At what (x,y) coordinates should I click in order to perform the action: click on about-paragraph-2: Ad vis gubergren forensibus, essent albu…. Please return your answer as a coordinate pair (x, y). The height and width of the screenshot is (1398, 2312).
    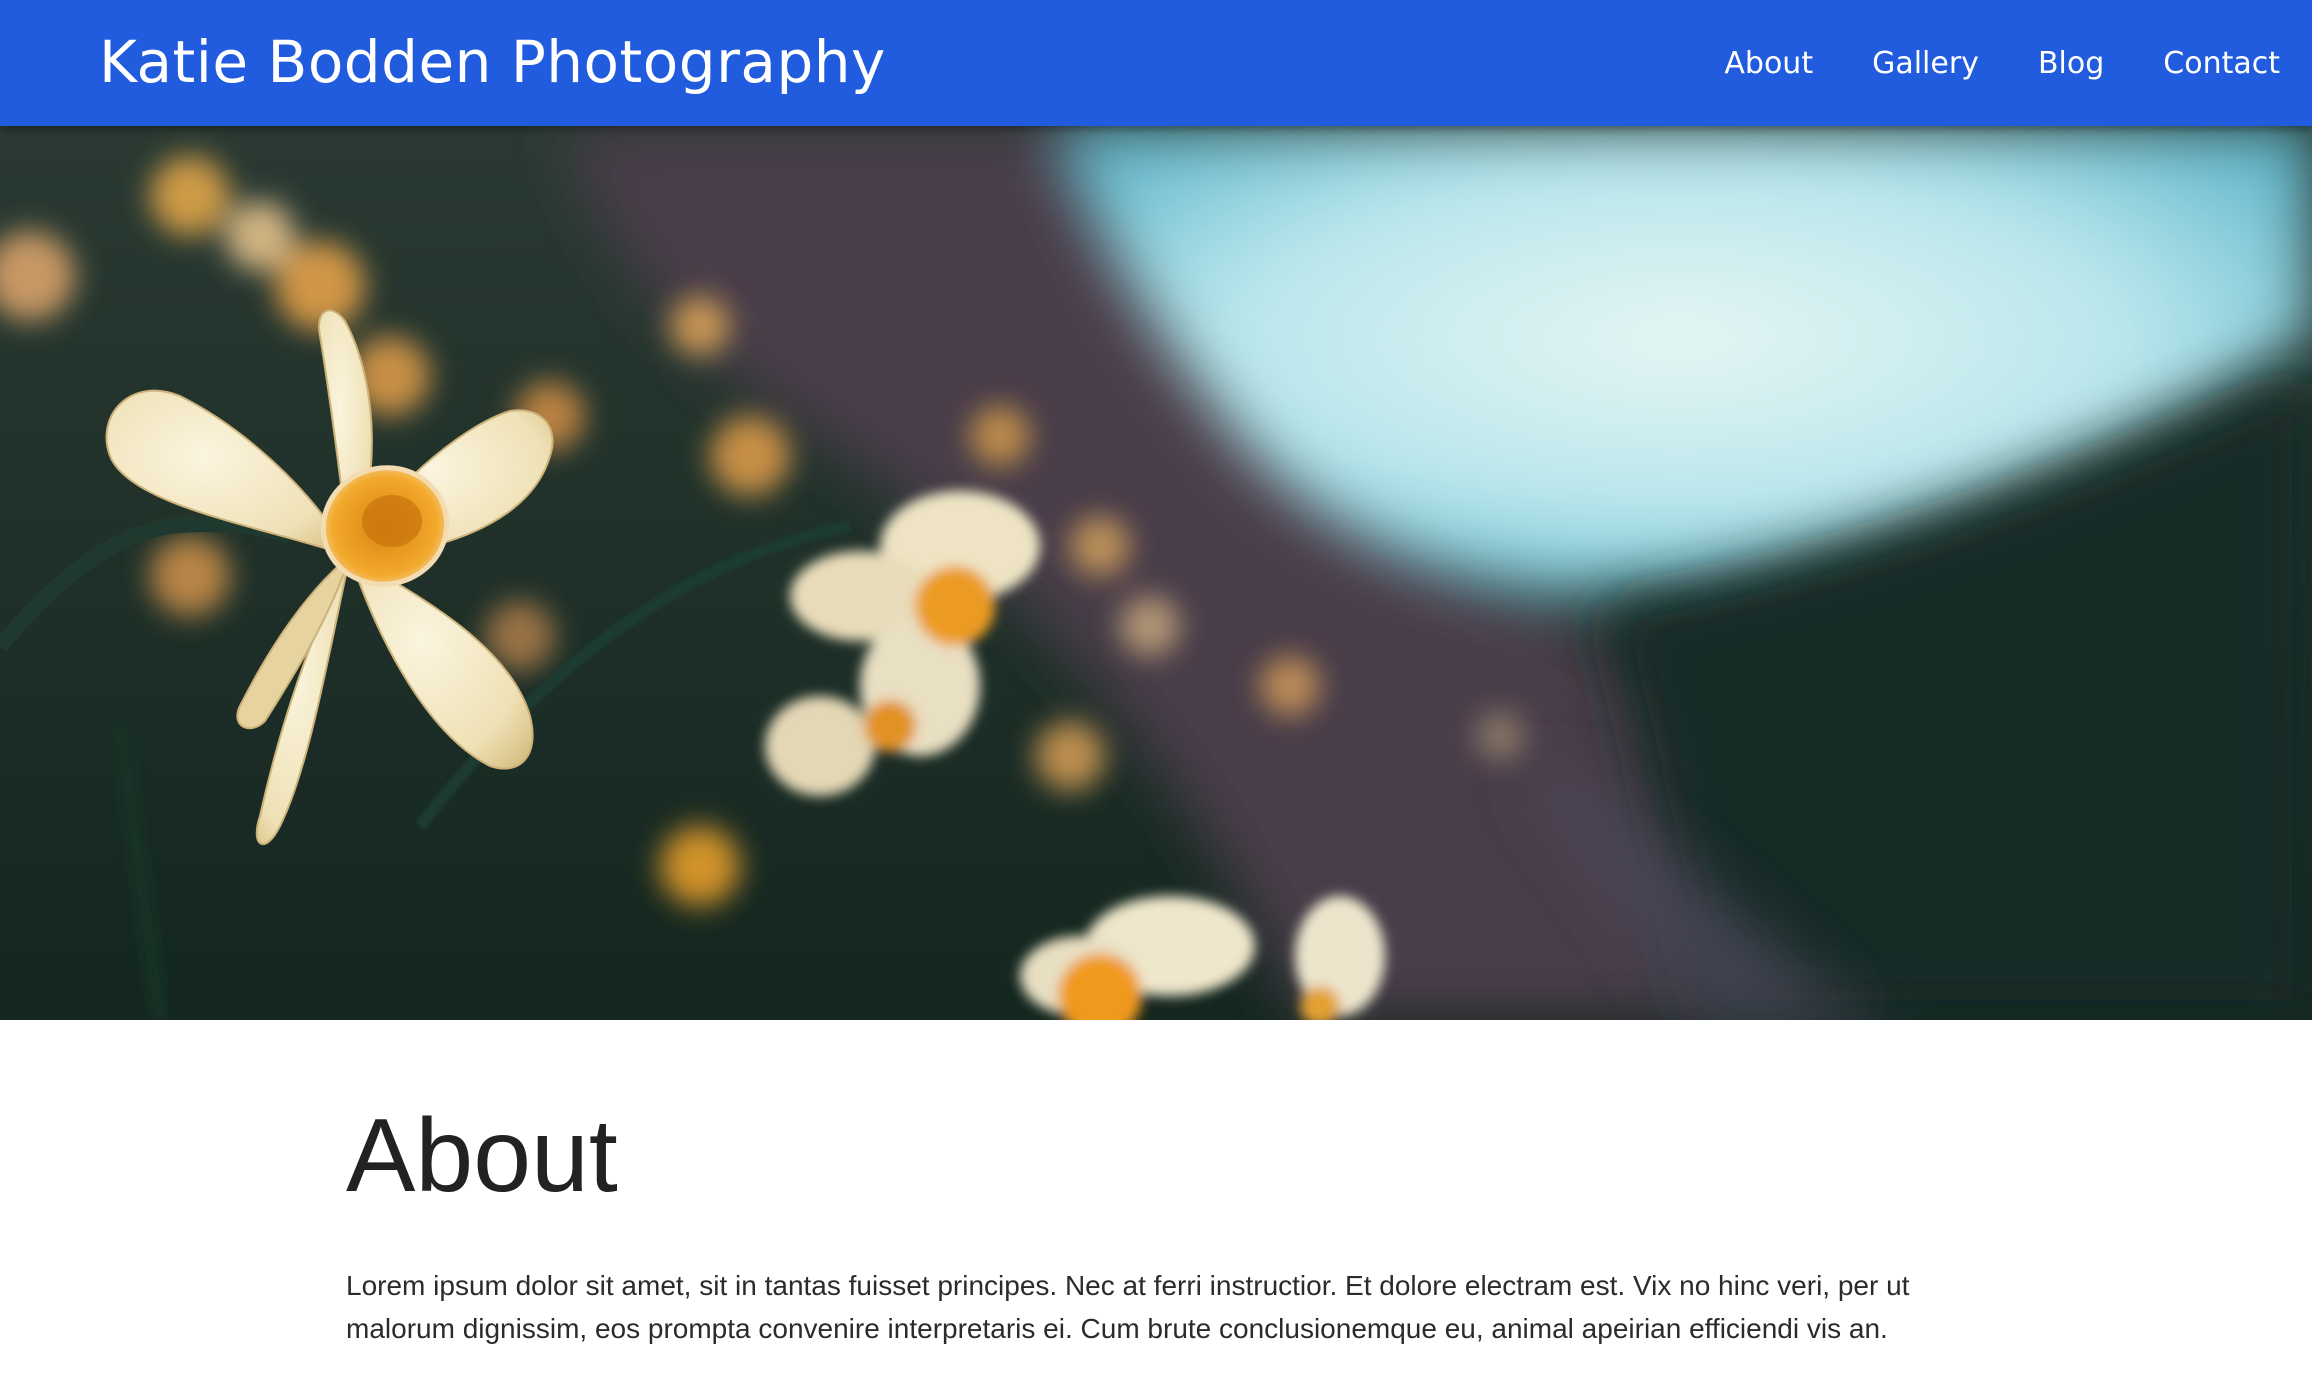
    Looking at the image, I should click on (1156, 1394).